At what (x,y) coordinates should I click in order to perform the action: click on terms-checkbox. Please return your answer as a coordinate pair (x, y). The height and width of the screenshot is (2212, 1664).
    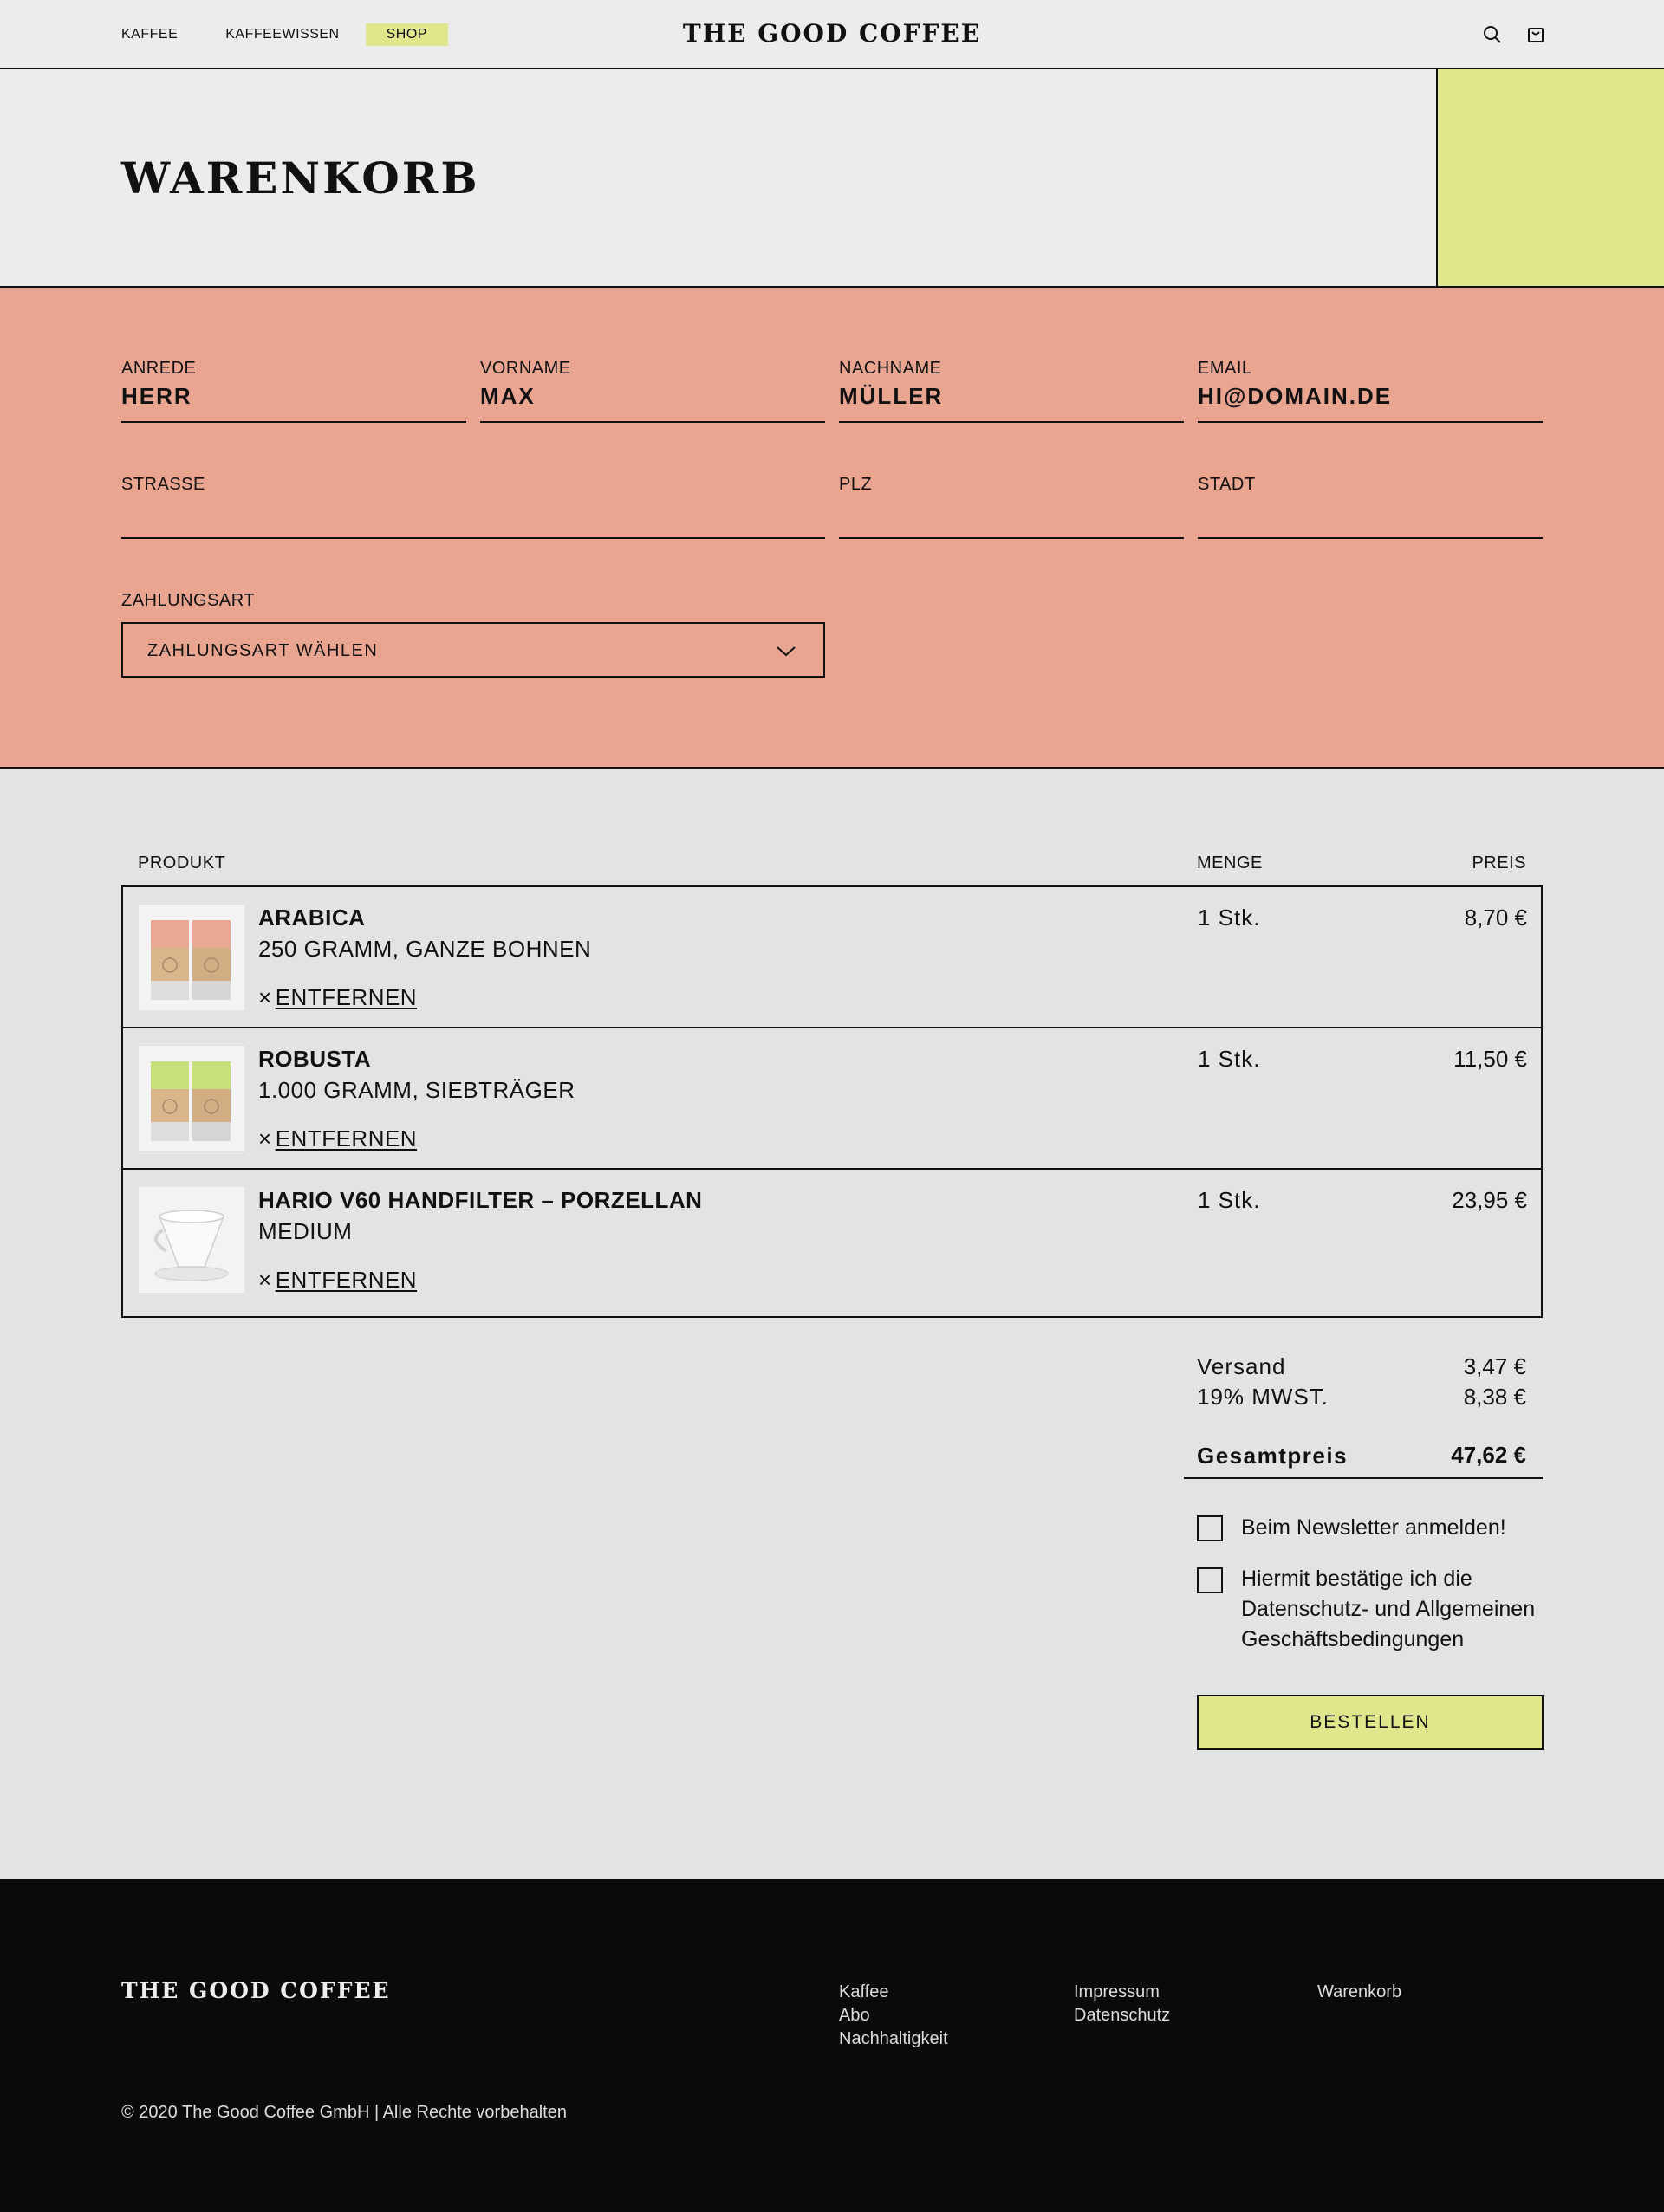
    Looking at the image, I should click on (1210, 1580).